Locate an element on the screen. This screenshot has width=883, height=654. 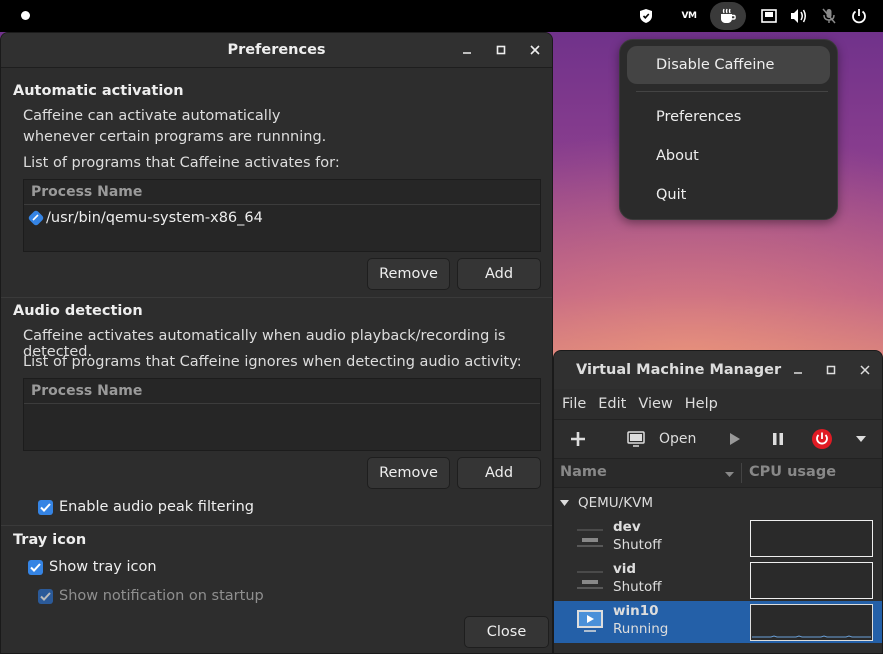
audio-detection-heading: Audio detection is located at coordinates (78, 311).